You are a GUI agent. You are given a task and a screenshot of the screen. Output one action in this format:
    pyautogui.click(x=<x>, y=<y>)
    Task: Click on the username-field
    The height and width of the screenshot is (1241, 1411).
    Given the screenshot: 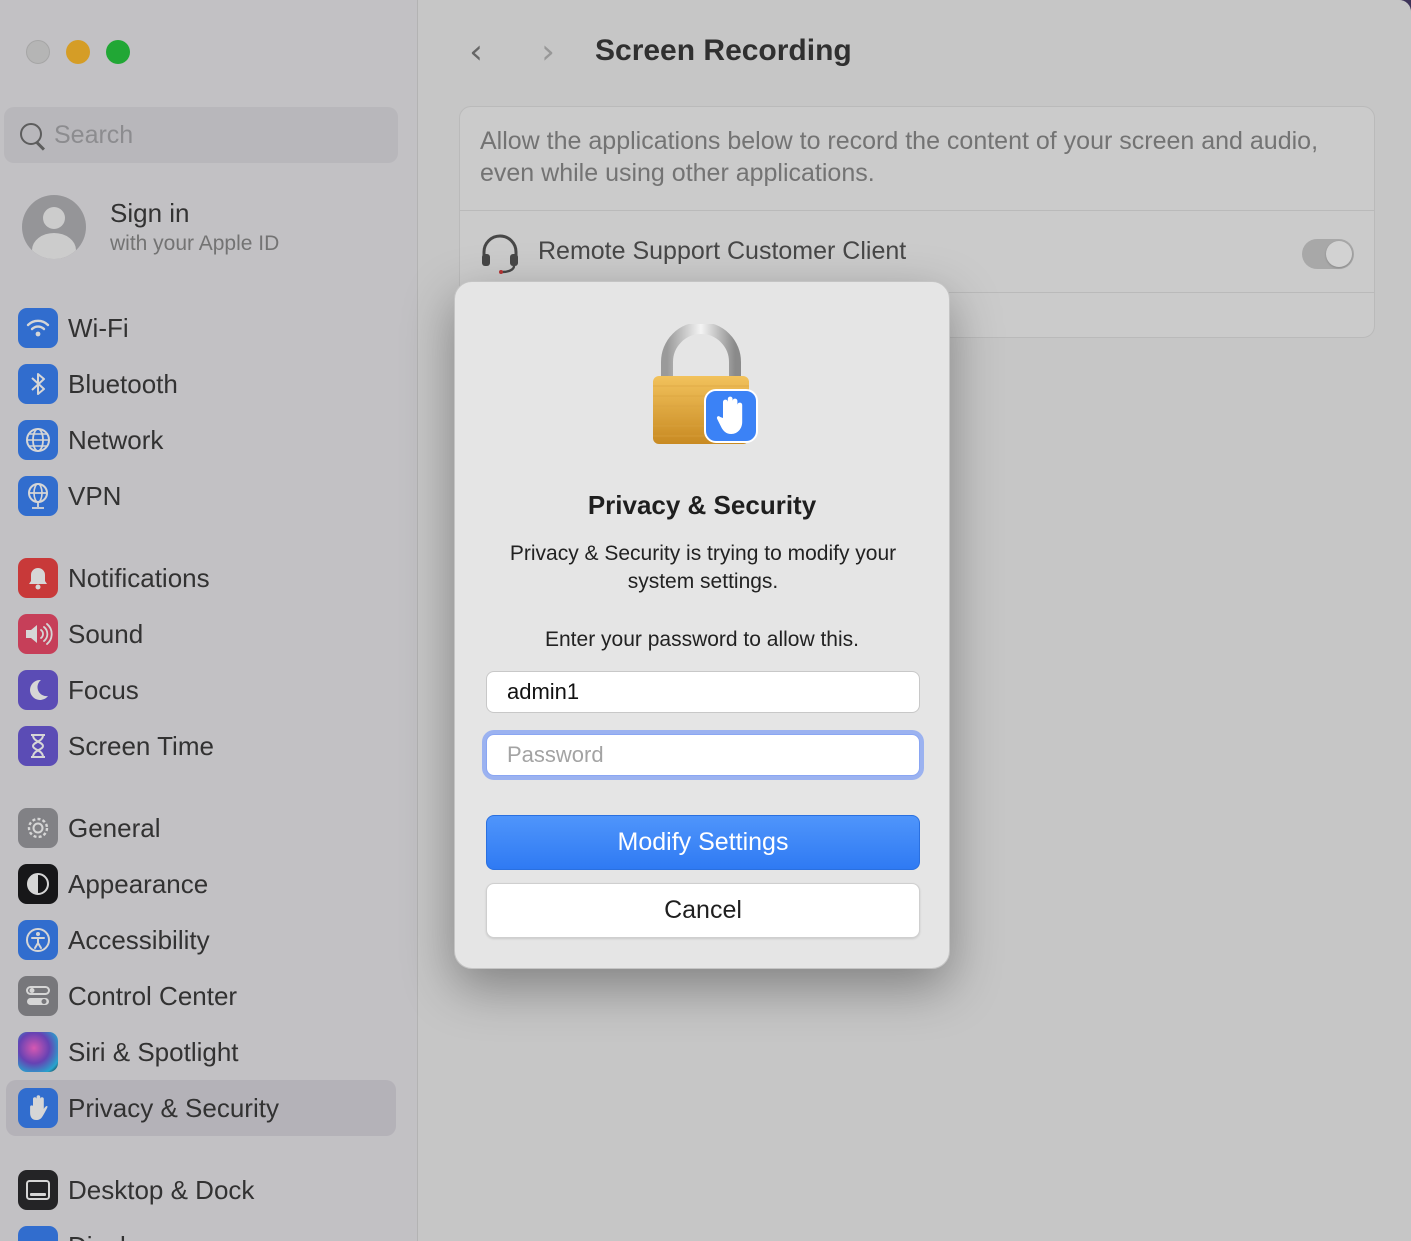 What is the action you would take?
    pyautogui.click(x=703, y=692)
    